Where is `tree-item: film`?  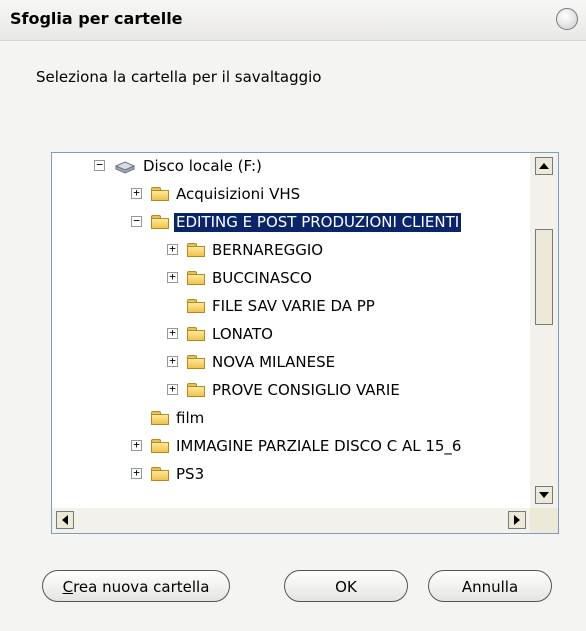 tree-item: film is located at coordinates (291, 419).